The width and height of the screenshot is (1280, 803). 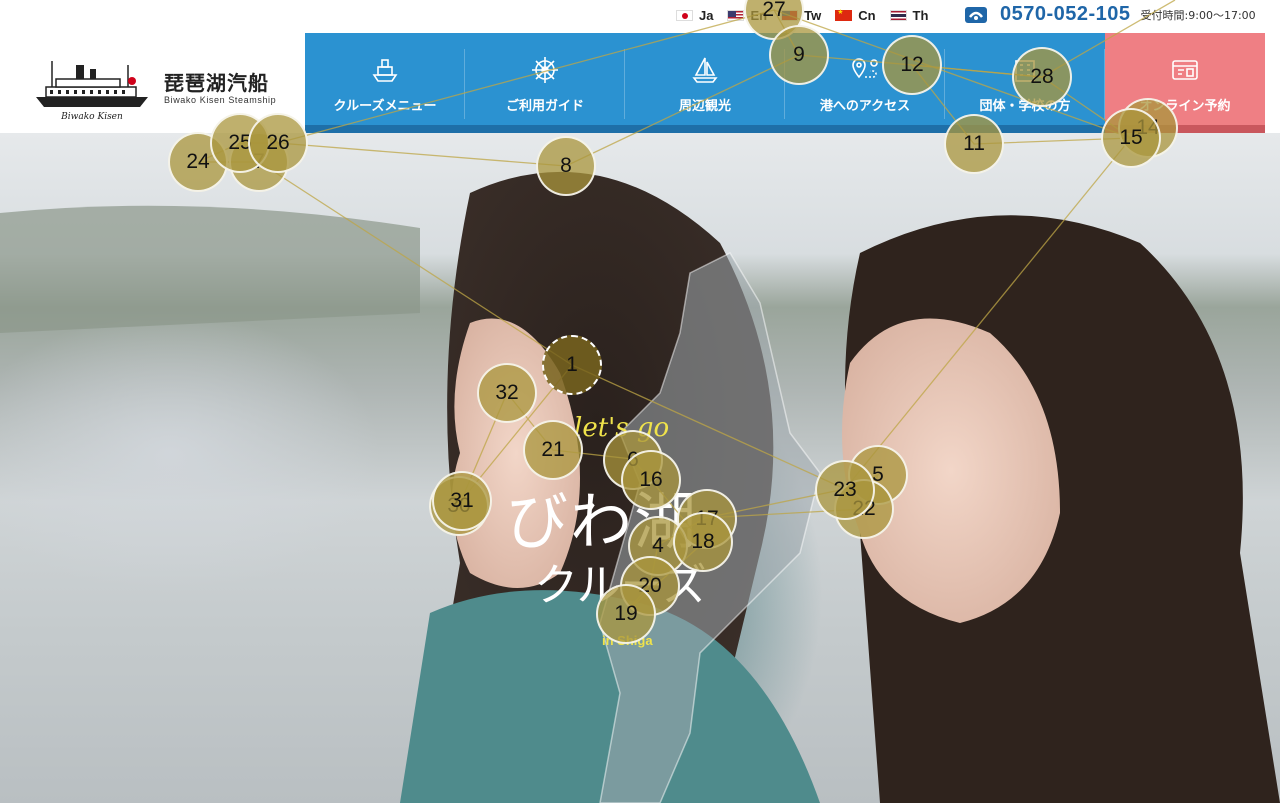 I want to click on nav-port-access: 港へのアクセス, so click(x=865, y=83).